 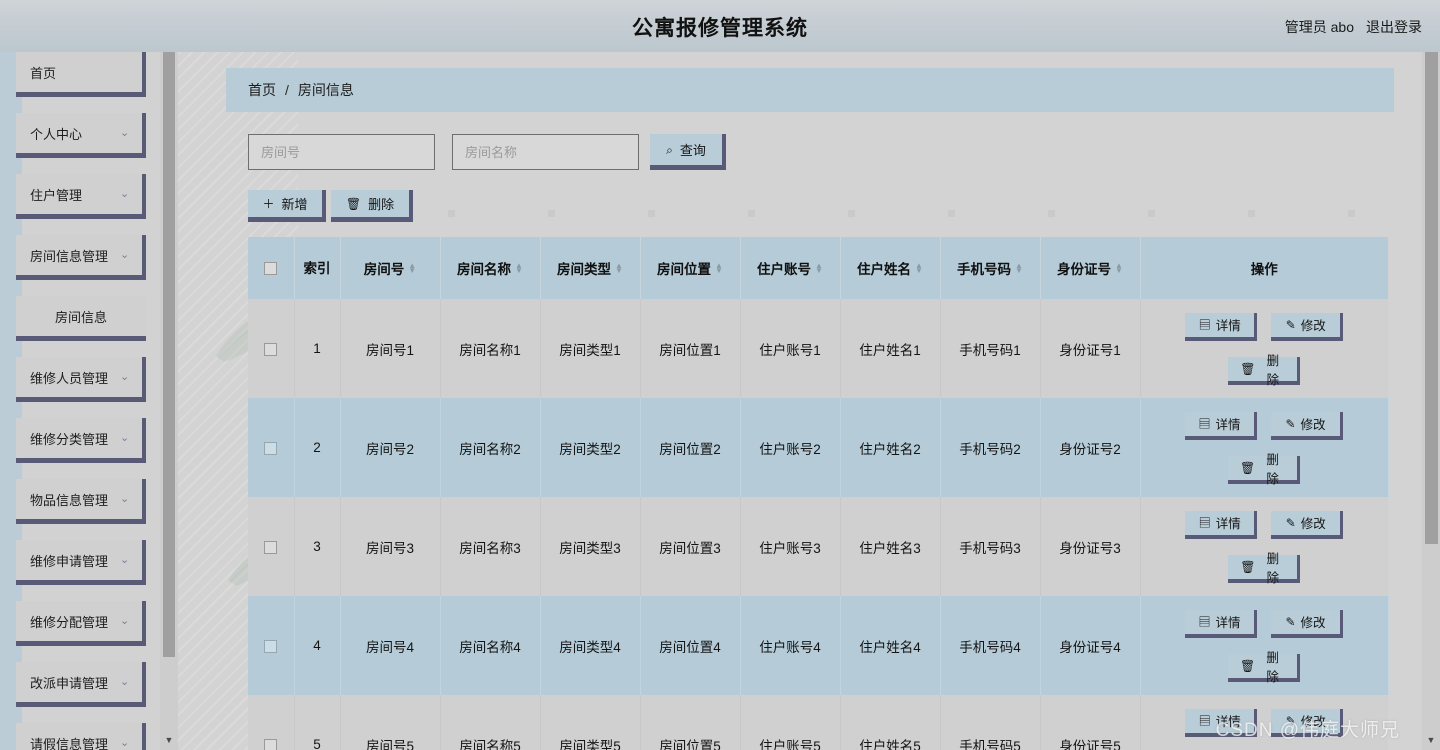 What do you see at coordinates (1264, 269) in the screenshot?
I see `table-header-label: 操作` at bounding box center [1264, 269].